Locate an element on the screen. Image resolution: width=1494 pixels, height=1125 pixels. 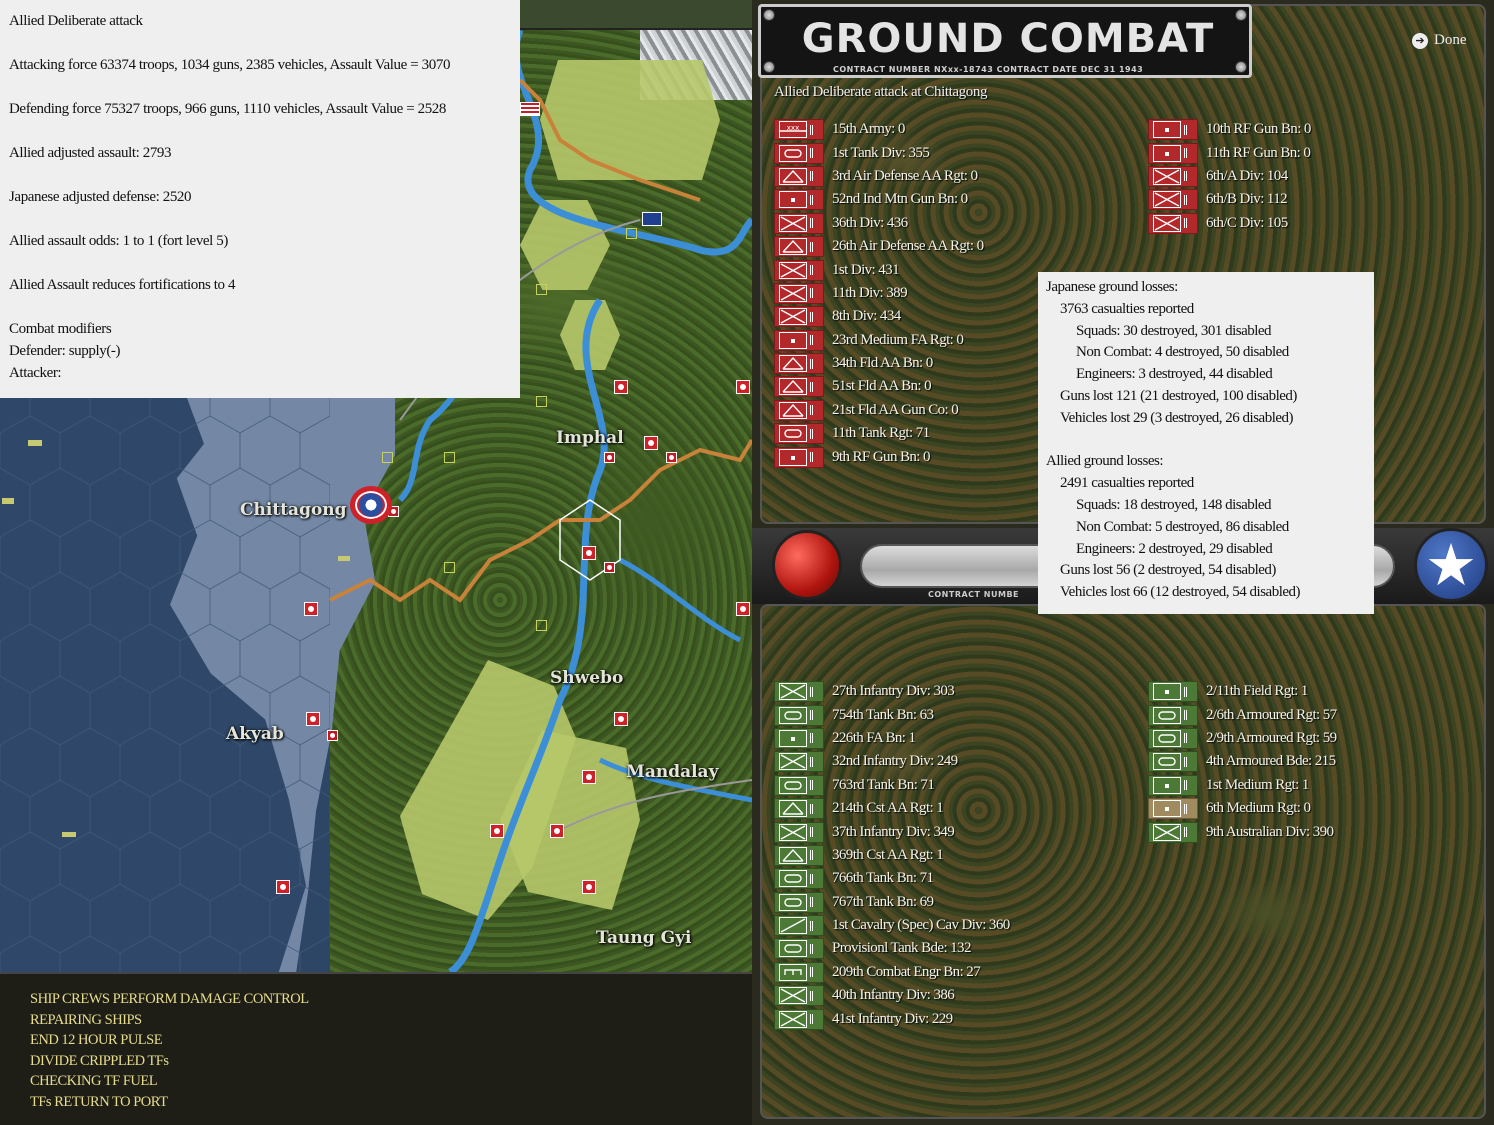
us-flag-icon is located at coordinates (530, 109).